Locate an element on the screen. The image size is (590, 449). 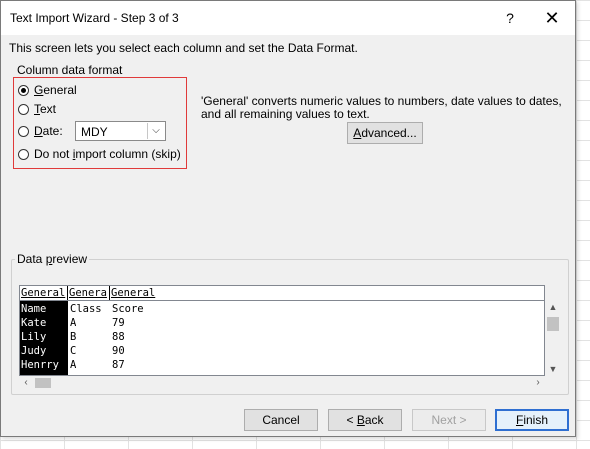
radio-general: General is located at coordinates (47, 90).